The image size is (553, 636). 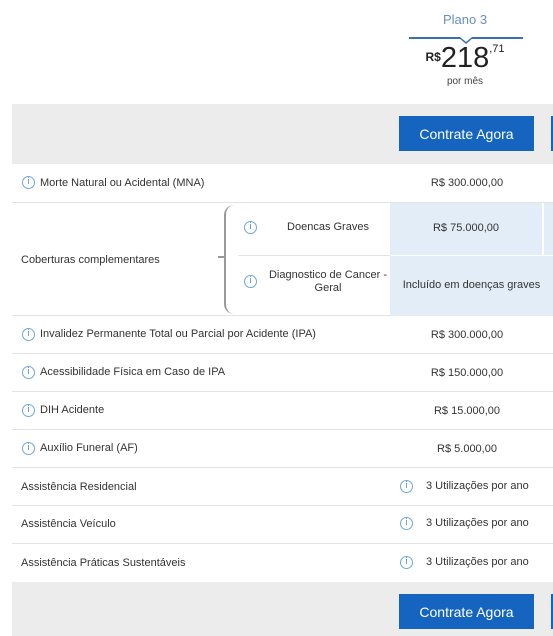 I want to click on coverage-row-af: i Auxílio Funeral (AF) R$ 5.000,00, so click(x=282, y=449).